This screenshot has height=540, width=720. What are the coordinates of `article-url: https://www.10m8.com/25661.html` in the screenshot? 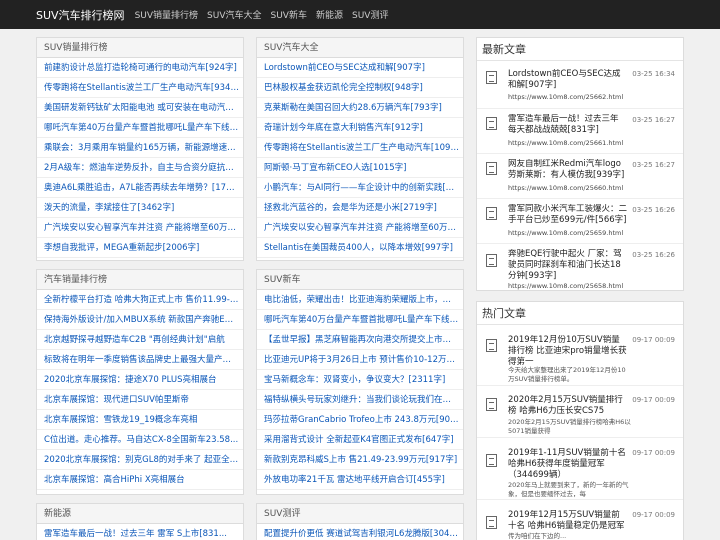 It's located at (566, 143).